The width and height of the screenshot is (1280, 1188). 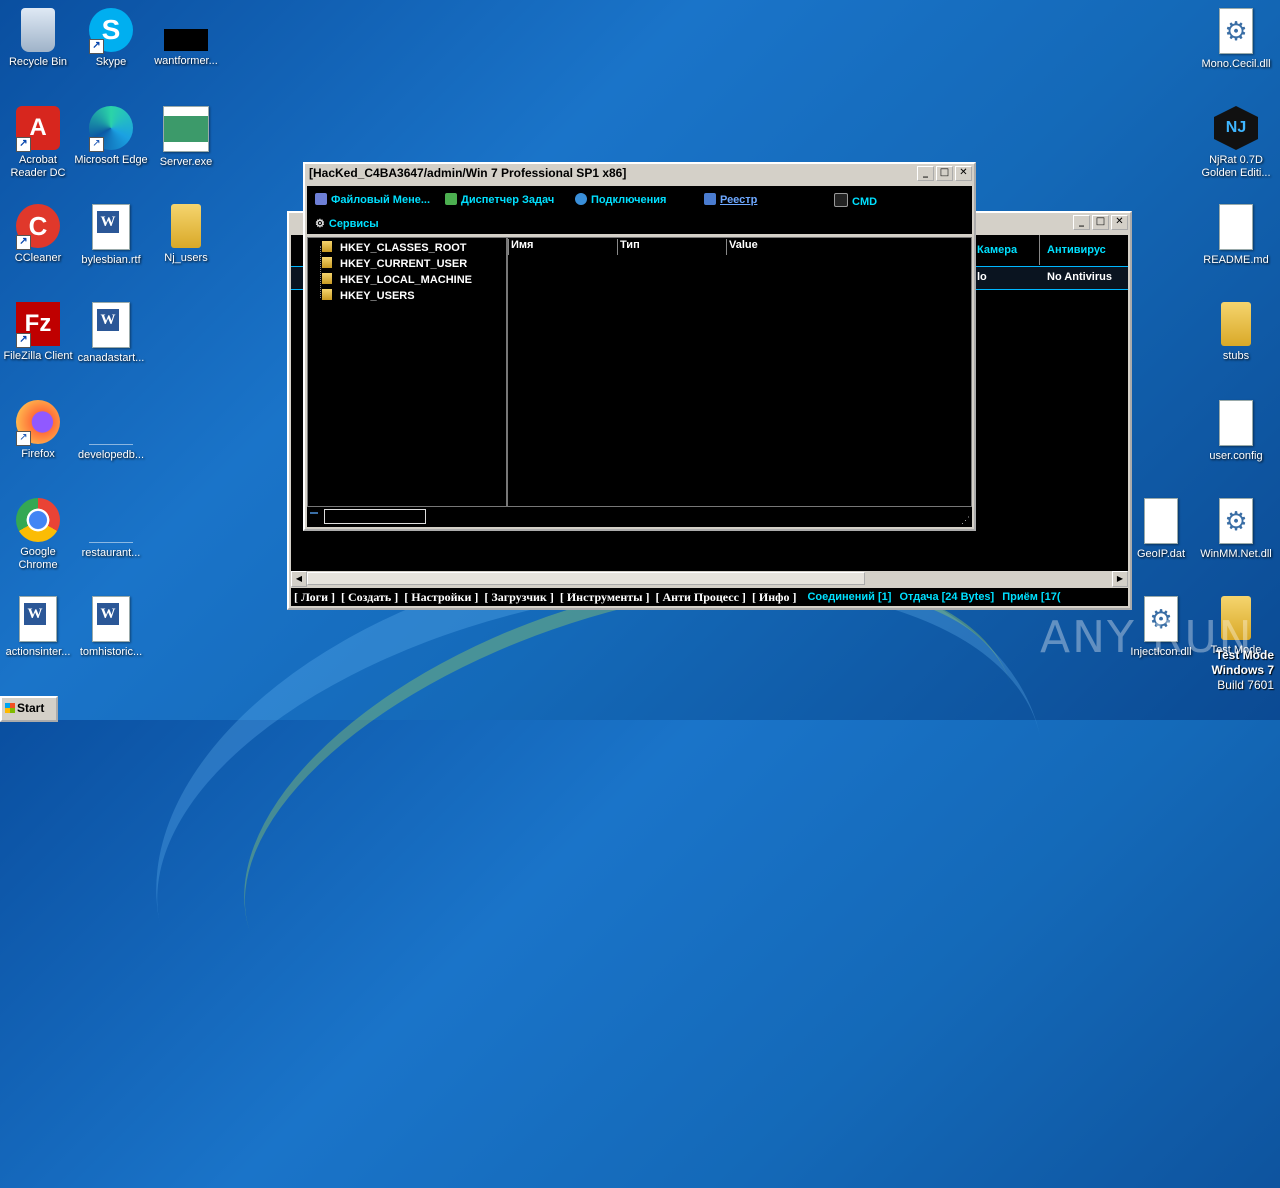 I want to click on desktop-icon-label: Firefox, so click(x=38, y=454).